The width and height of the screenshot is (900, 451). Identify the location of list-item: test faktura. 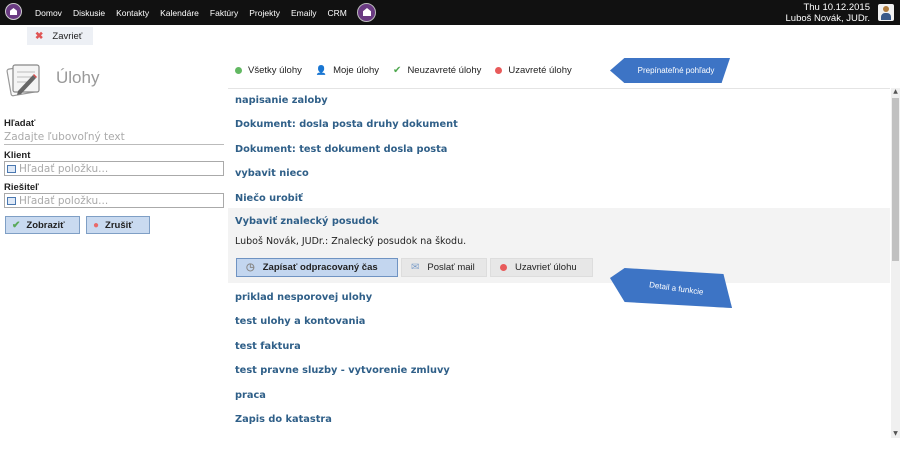
(268, 346).